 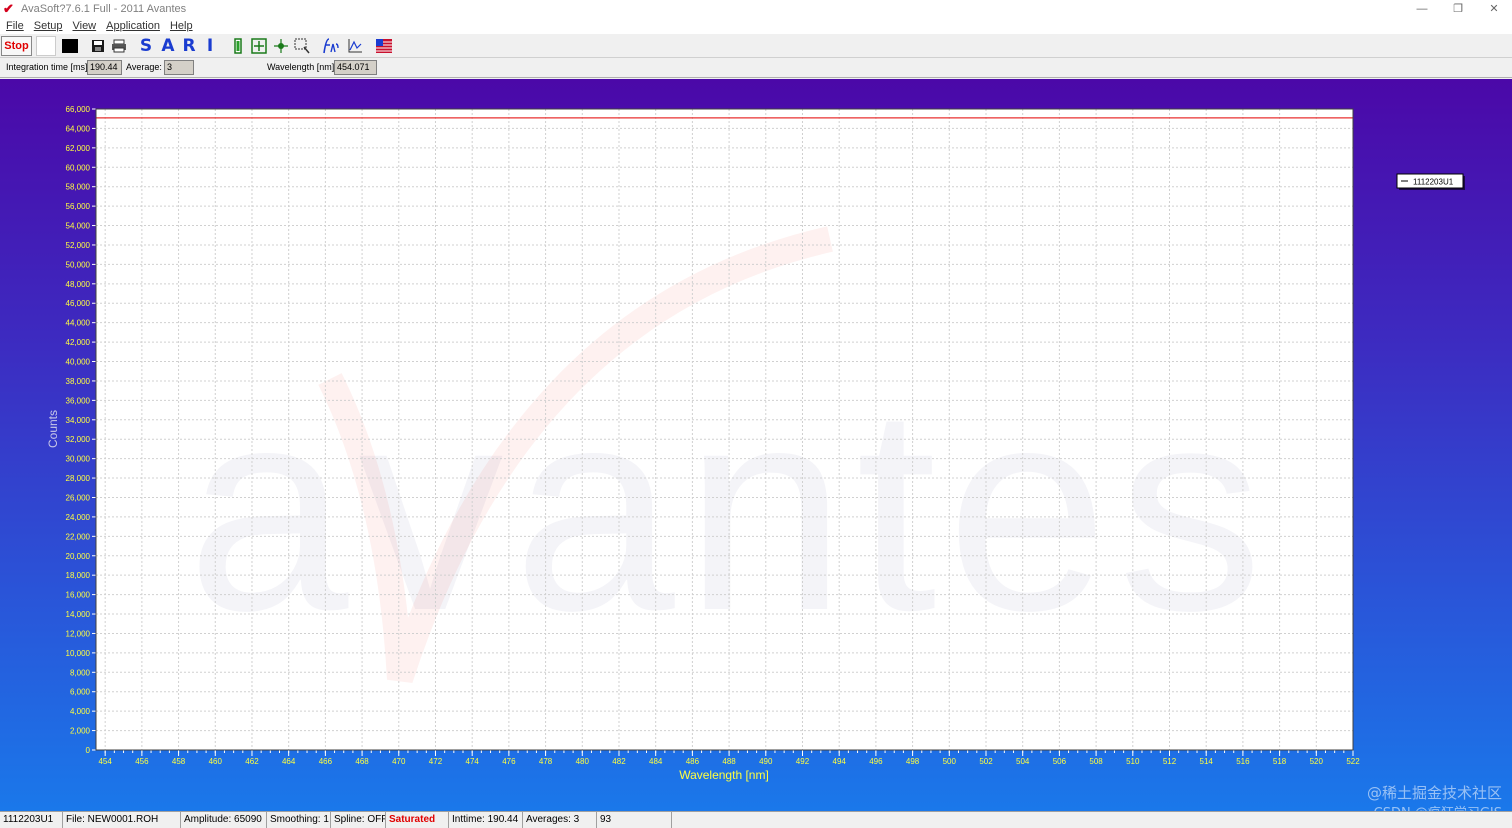 I want to click on status-inttime: Inttime: 190.44, so click(x=486, y=820).